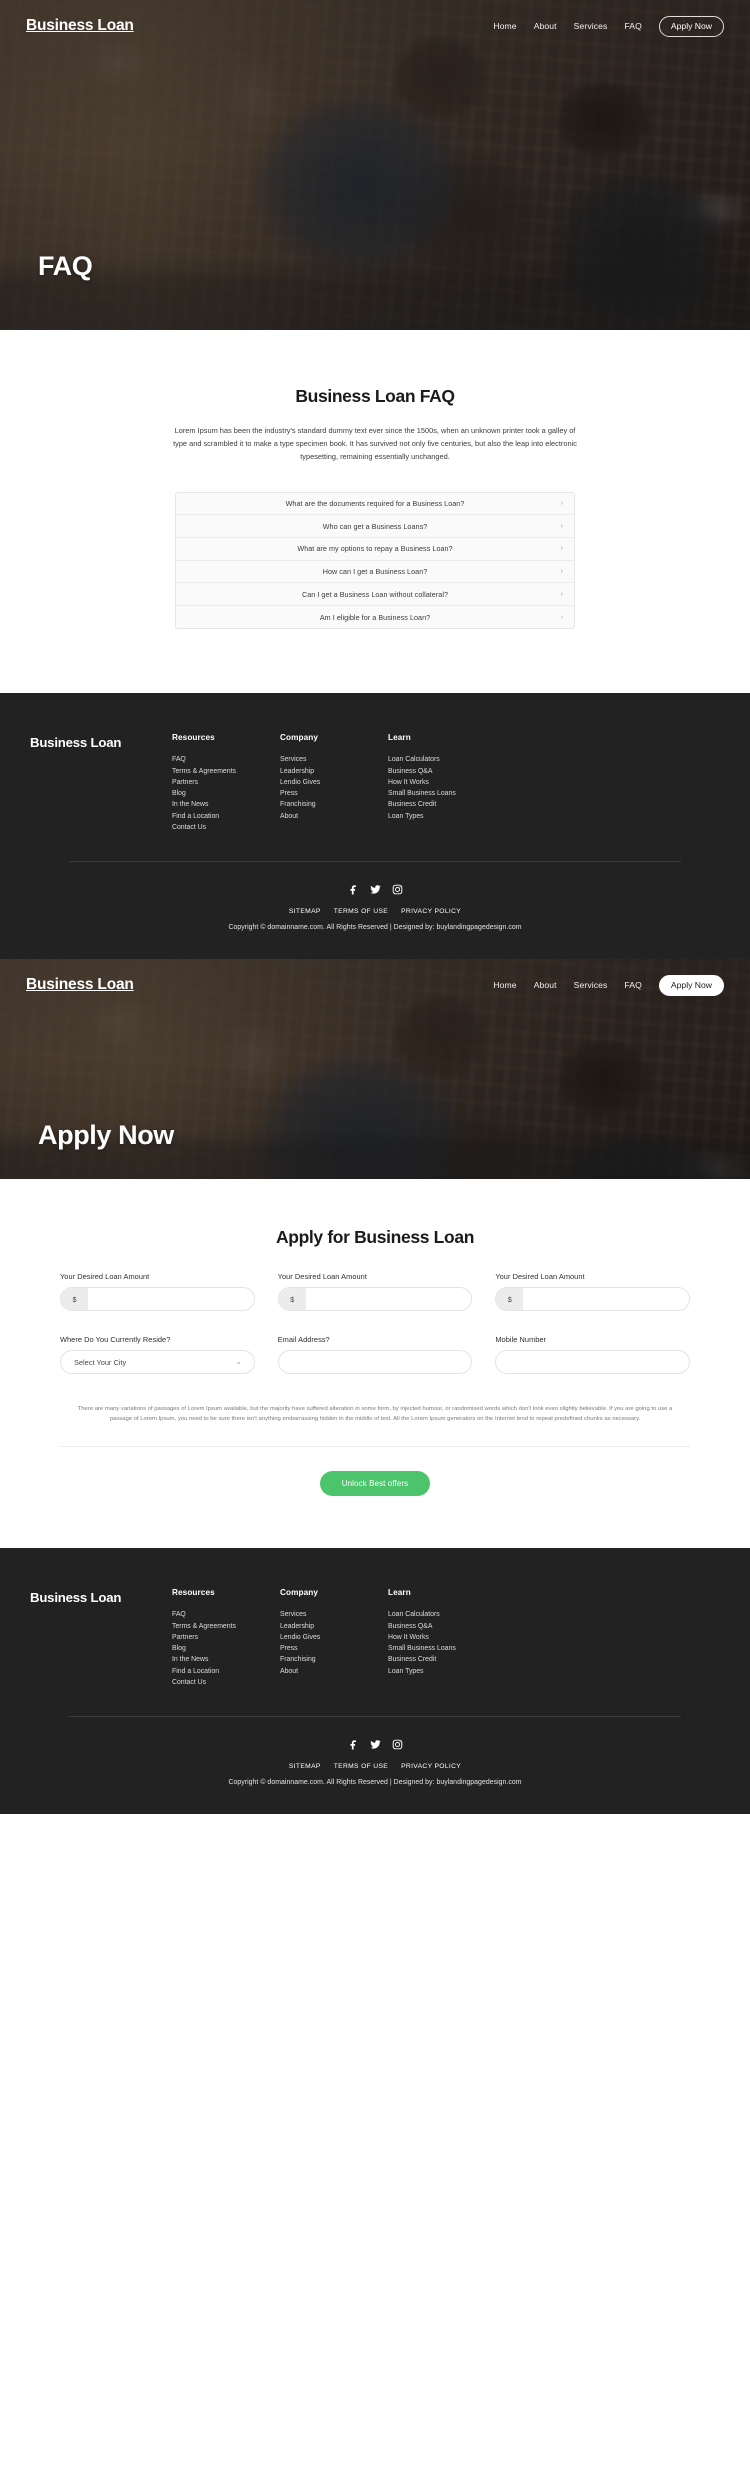 This screenshot has height=2471, width=750. What do you see at coordinates (100, 1362) in the screenshot?
I see `city-select-value: Select Your City` at bounding box center [100, 1362].